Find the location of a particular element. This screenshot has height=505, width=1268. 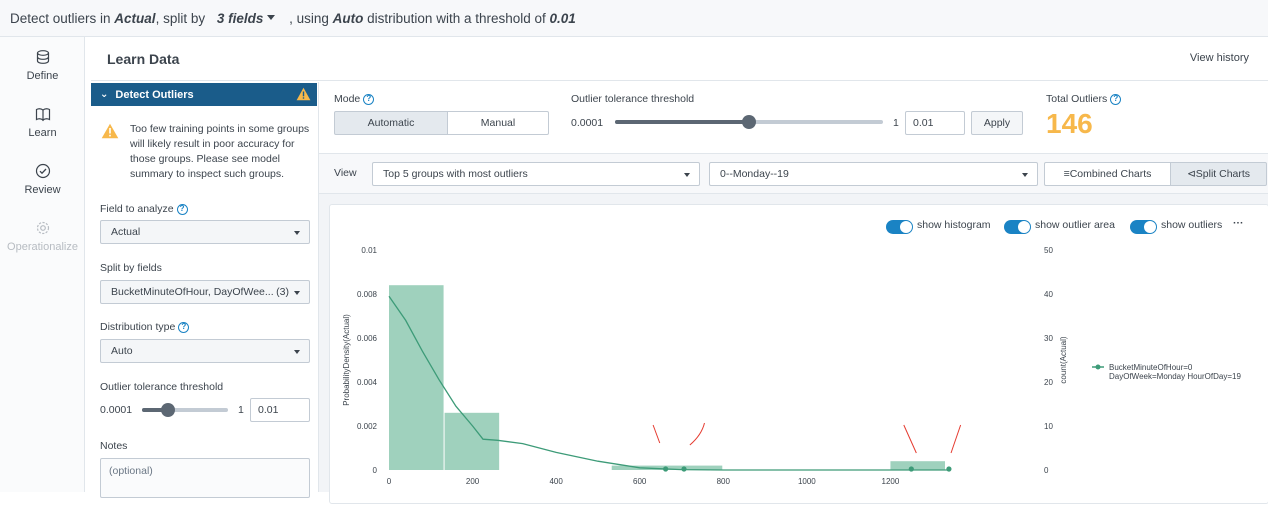

legend-marker is located at coordinates (1098, 367).